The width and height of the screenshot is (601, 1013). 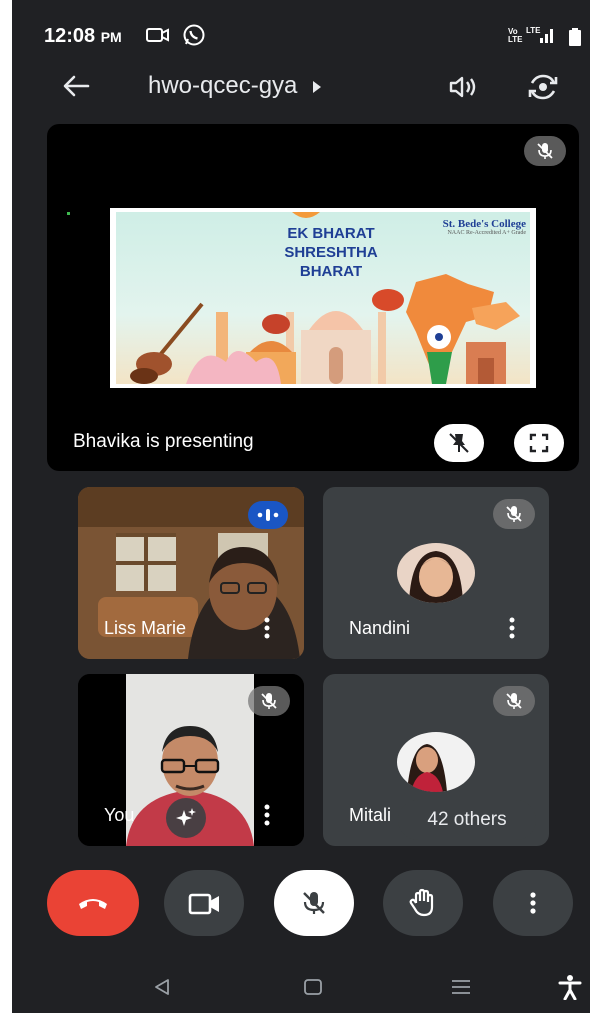 I want to click on unpin-button, so click(x=459, y=443).